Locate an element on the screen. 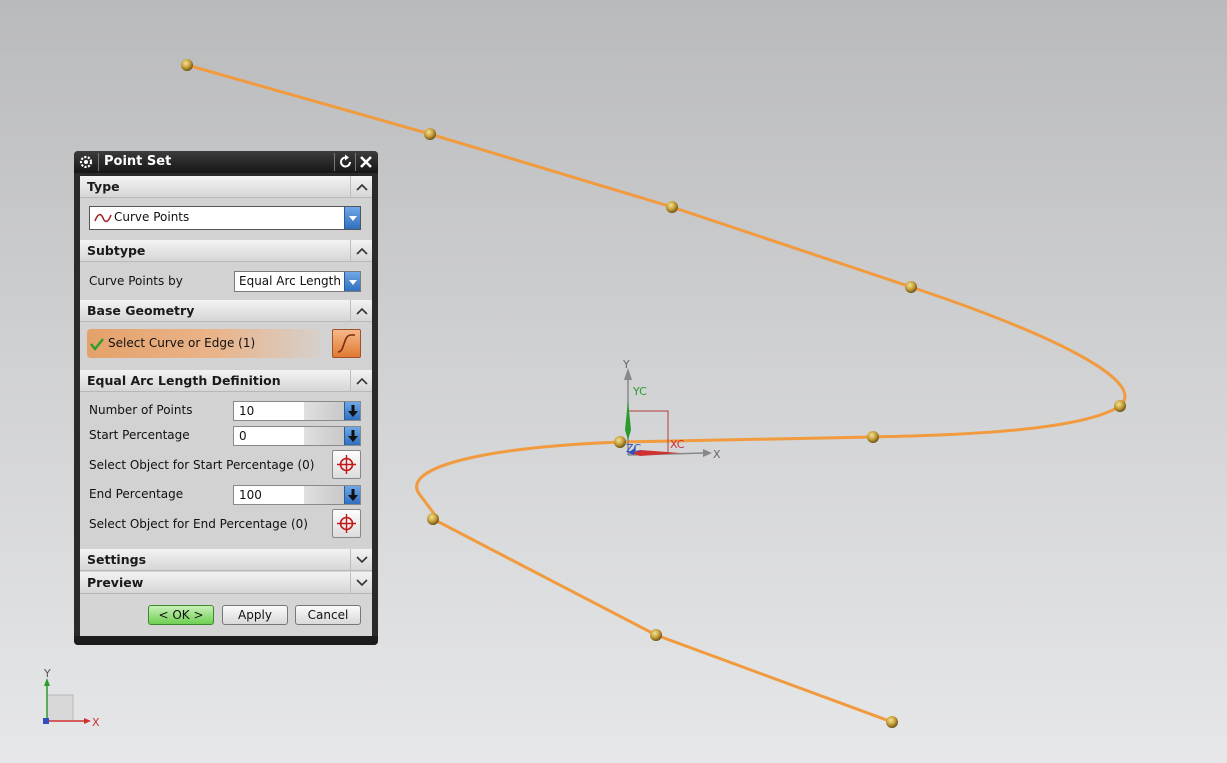  section-base-geometry-content: Select Curve or Edge (1) is located at coordinates (226, 346).